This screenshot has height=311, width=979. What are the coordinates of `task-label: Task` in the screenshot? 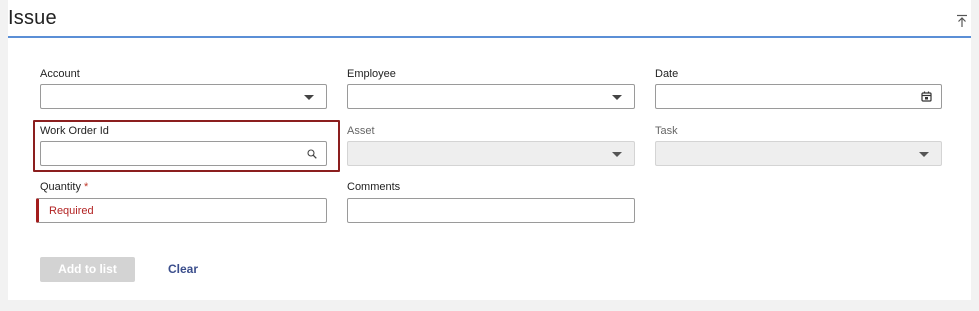 It's located at (666, 131).